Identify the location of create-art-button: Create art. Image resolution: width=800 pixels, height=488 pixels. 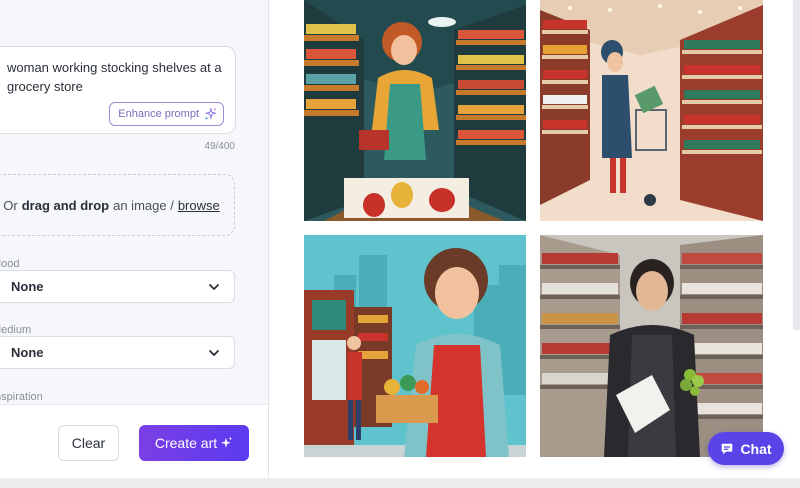
(194, 443).